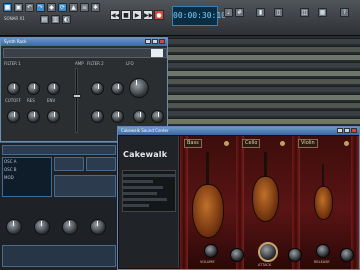  What do you see at coordinates (66, 19) in the screenshot?
I see `fx-icon: ◐` at bounding box center [66, 19].